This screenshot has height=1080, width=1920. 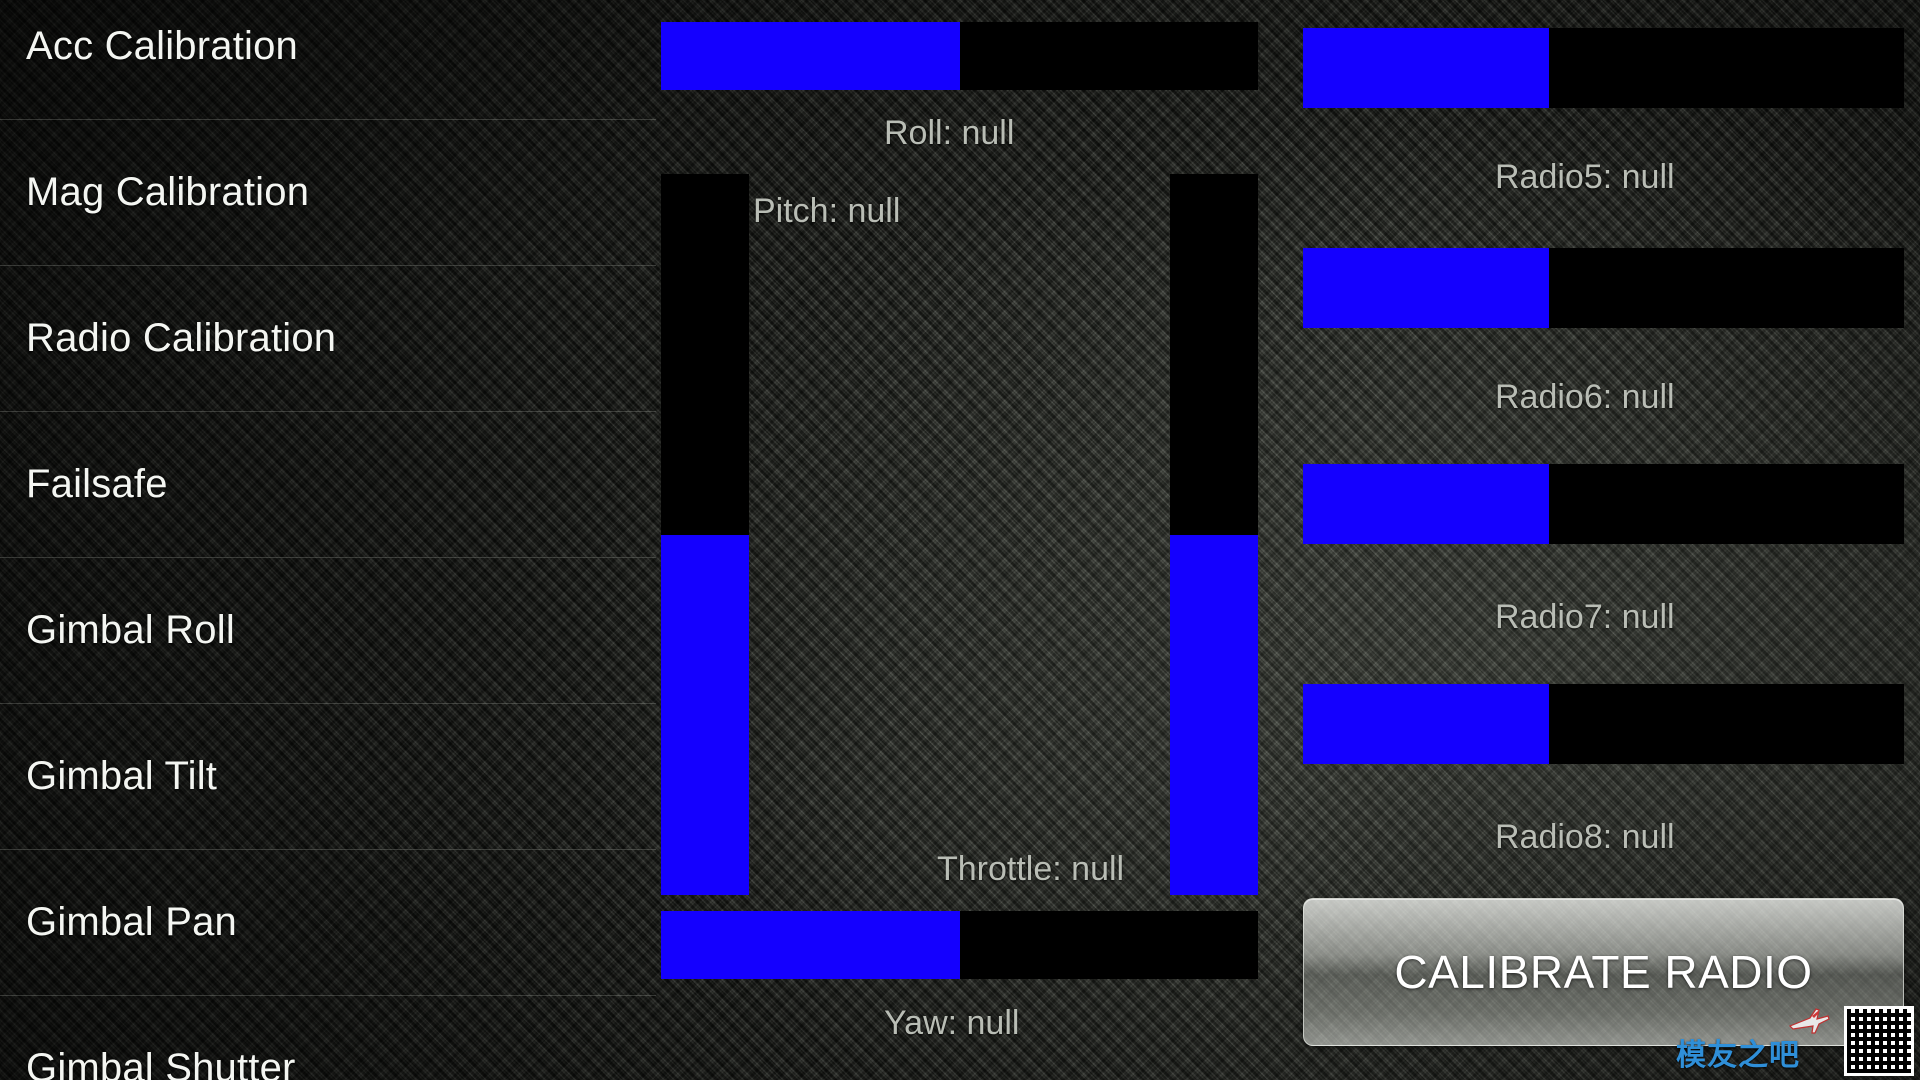 I want to click on radio8-channel-fill, so click(x=1426, y=724).